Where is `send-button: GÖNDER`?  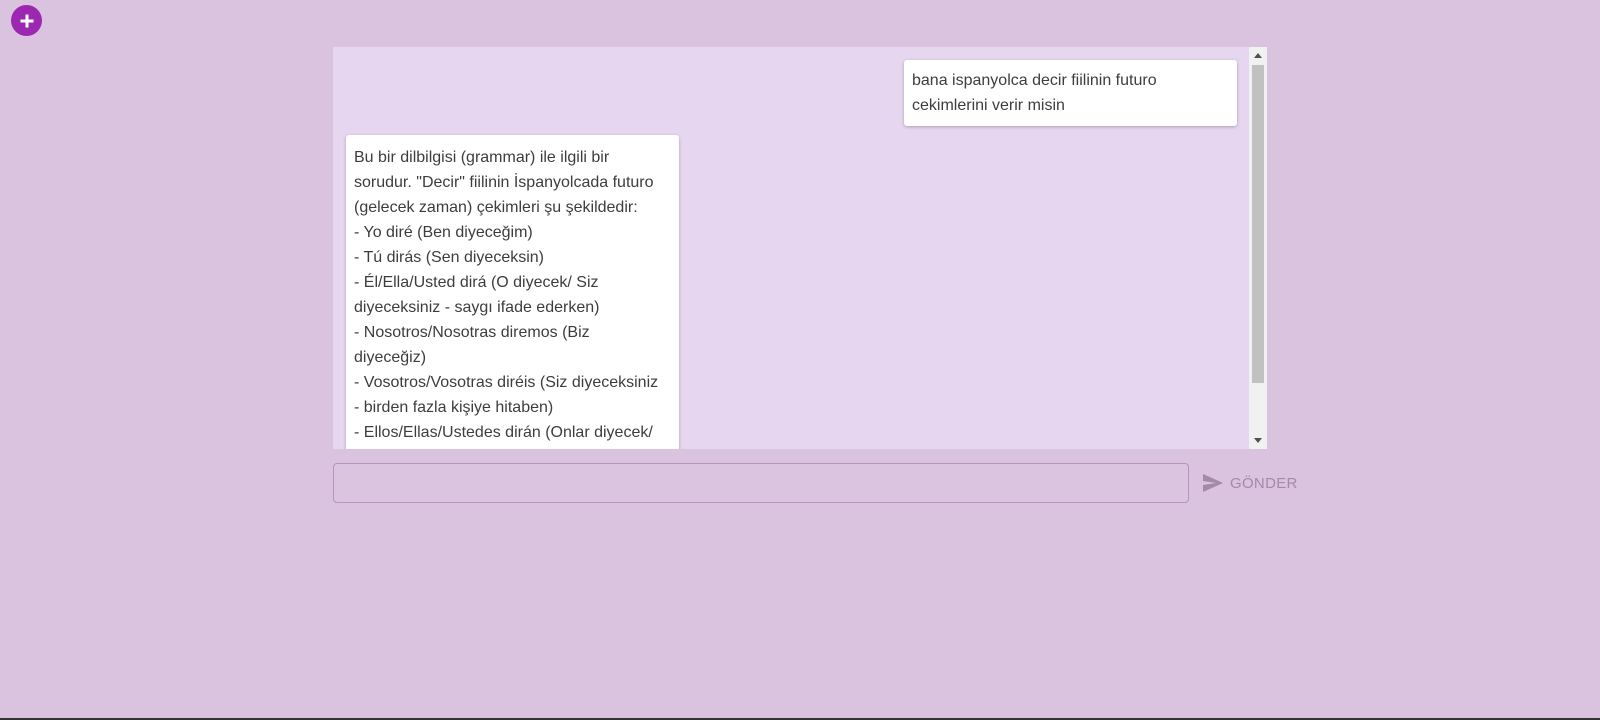 send-button: GÖNDER is located at coordinates (1244, 483).